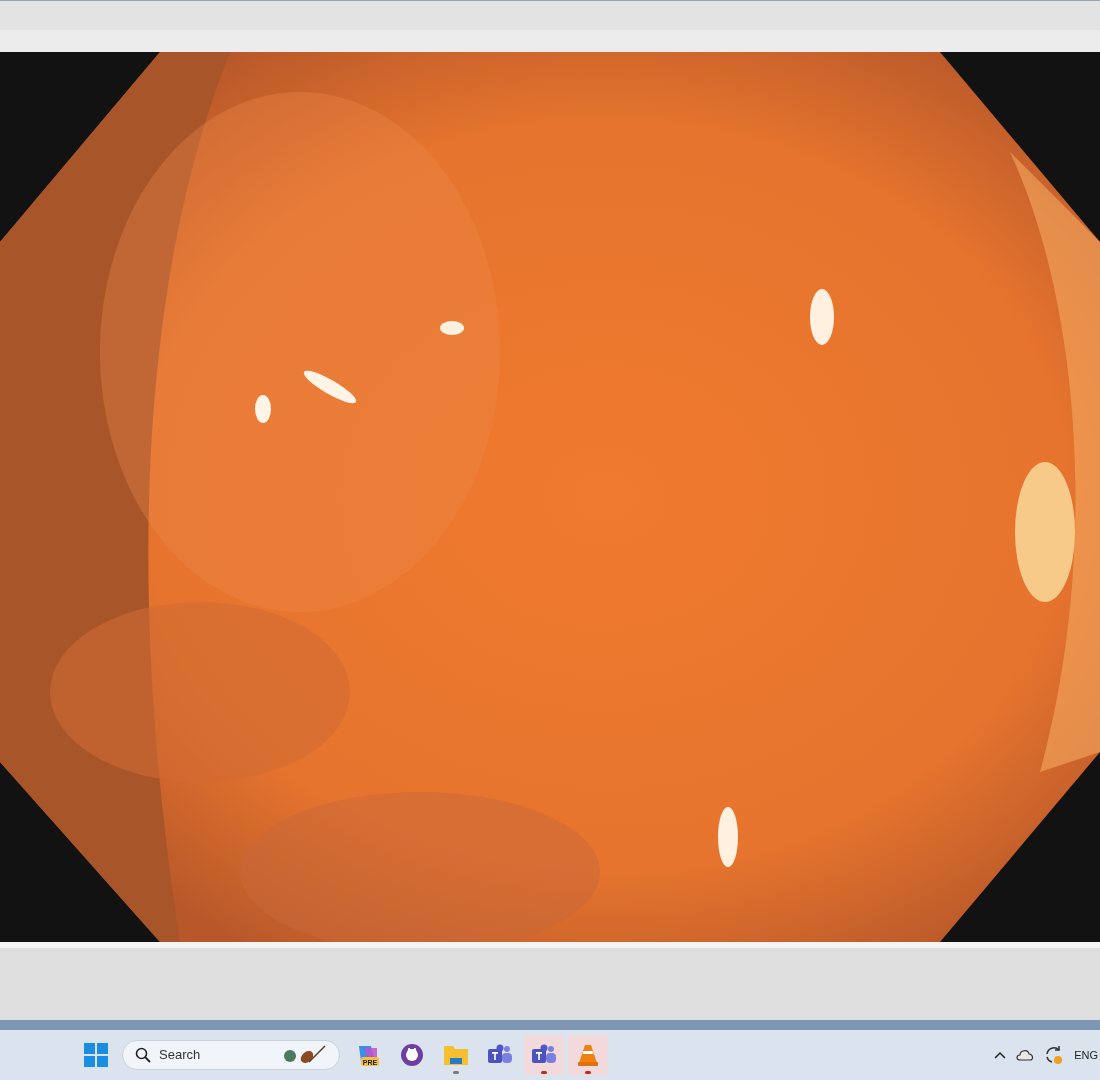  What do you see at coordinates (143, 1055) in the screenshot?
I see `search-icon` at bounding box center [143, 1055].